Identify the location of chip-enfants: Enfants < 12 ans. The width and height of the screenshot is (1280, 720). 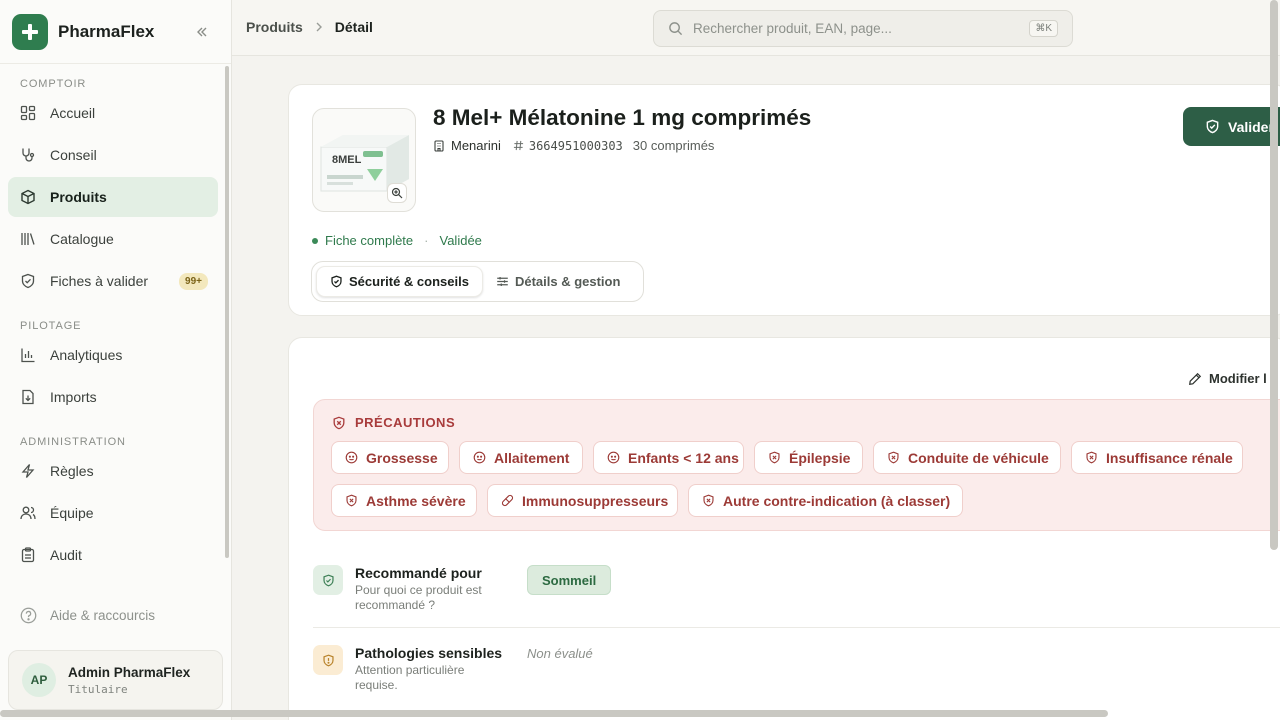
(668, 457).